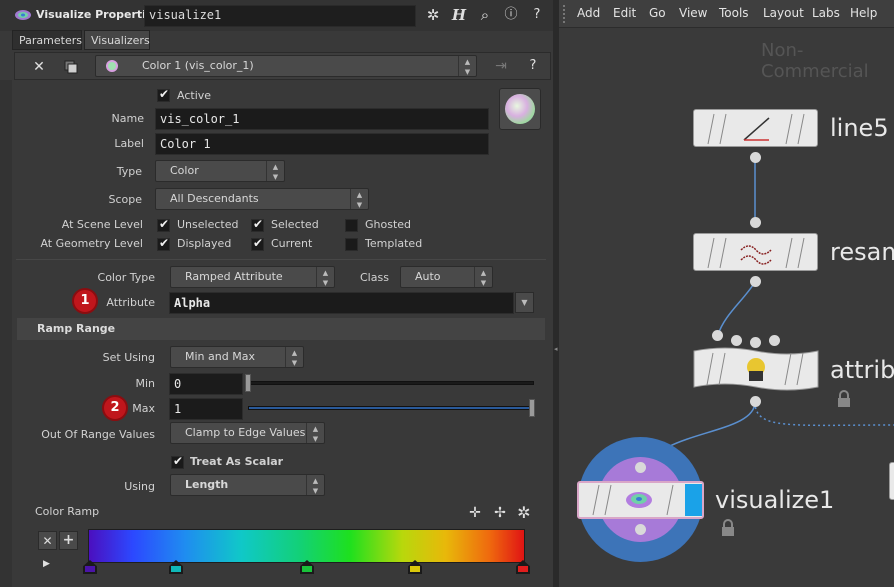  What do you see at coordinates (46, 564) in the screenshot?
I see `expand-arrow-icon: ▶` at bounding box center [46, 564].